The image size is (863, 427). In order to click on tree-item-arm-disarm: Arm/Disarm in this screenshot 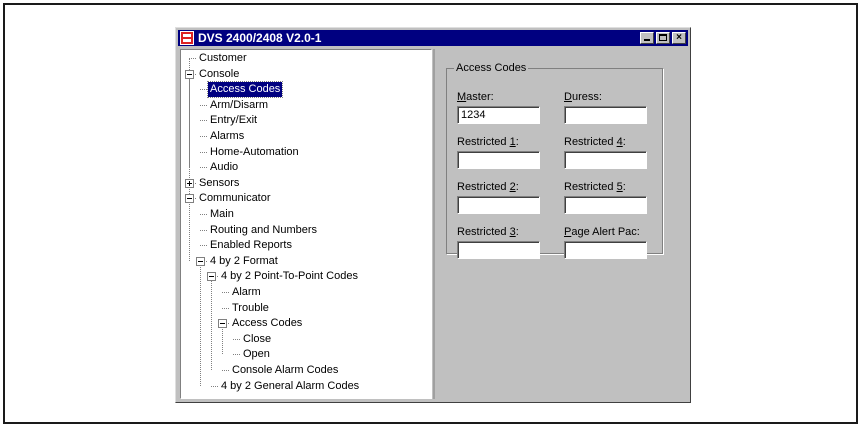, I will do `click(239, 105)`.